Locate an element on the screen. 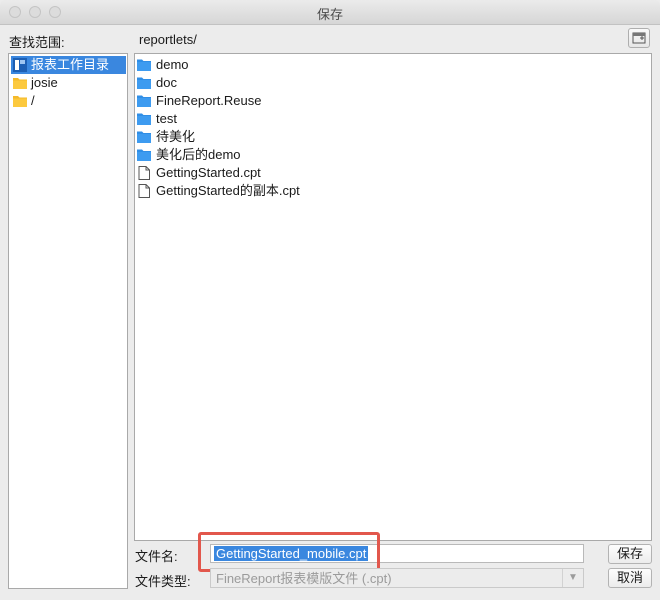 This screenshot has height=600, width=660. file-type-value: FineReport报表模版文件 (.cpt) is located at coordinates (304, 578).